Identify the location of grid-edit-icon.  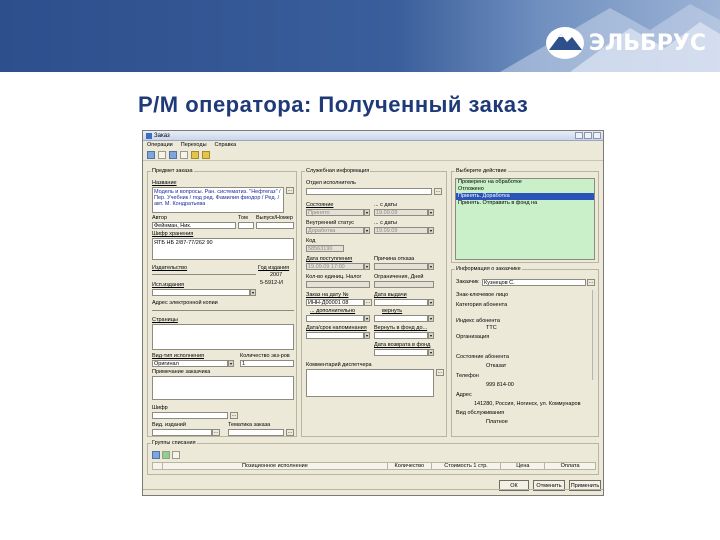
(166, 455).